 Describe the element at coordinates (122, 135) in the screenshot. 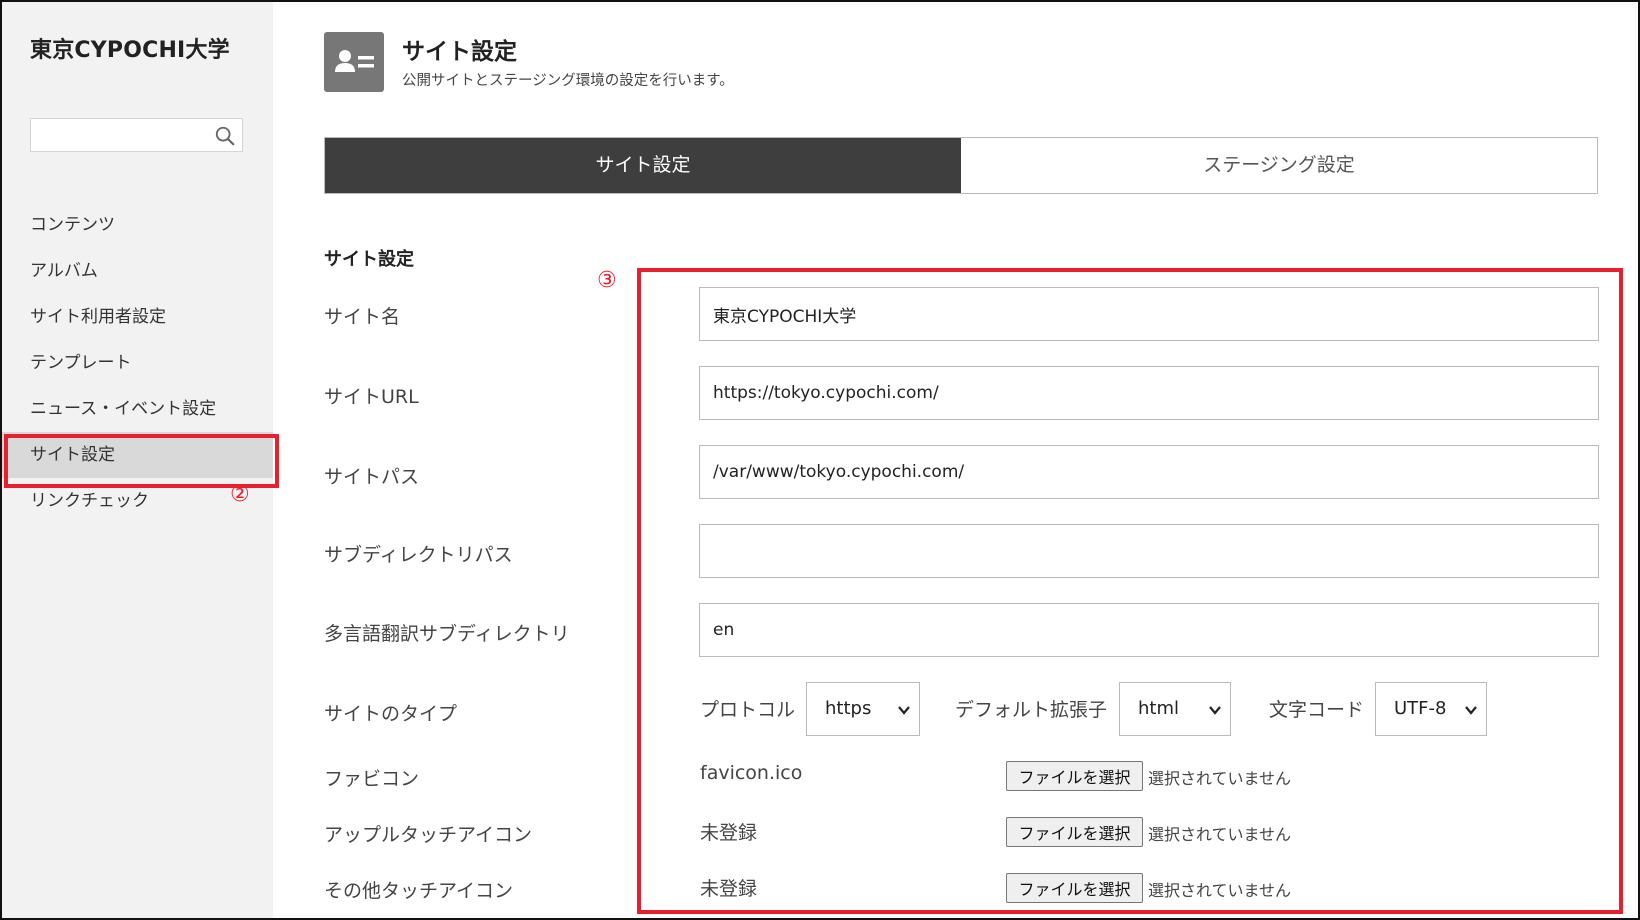

I see `search-input` at that location.